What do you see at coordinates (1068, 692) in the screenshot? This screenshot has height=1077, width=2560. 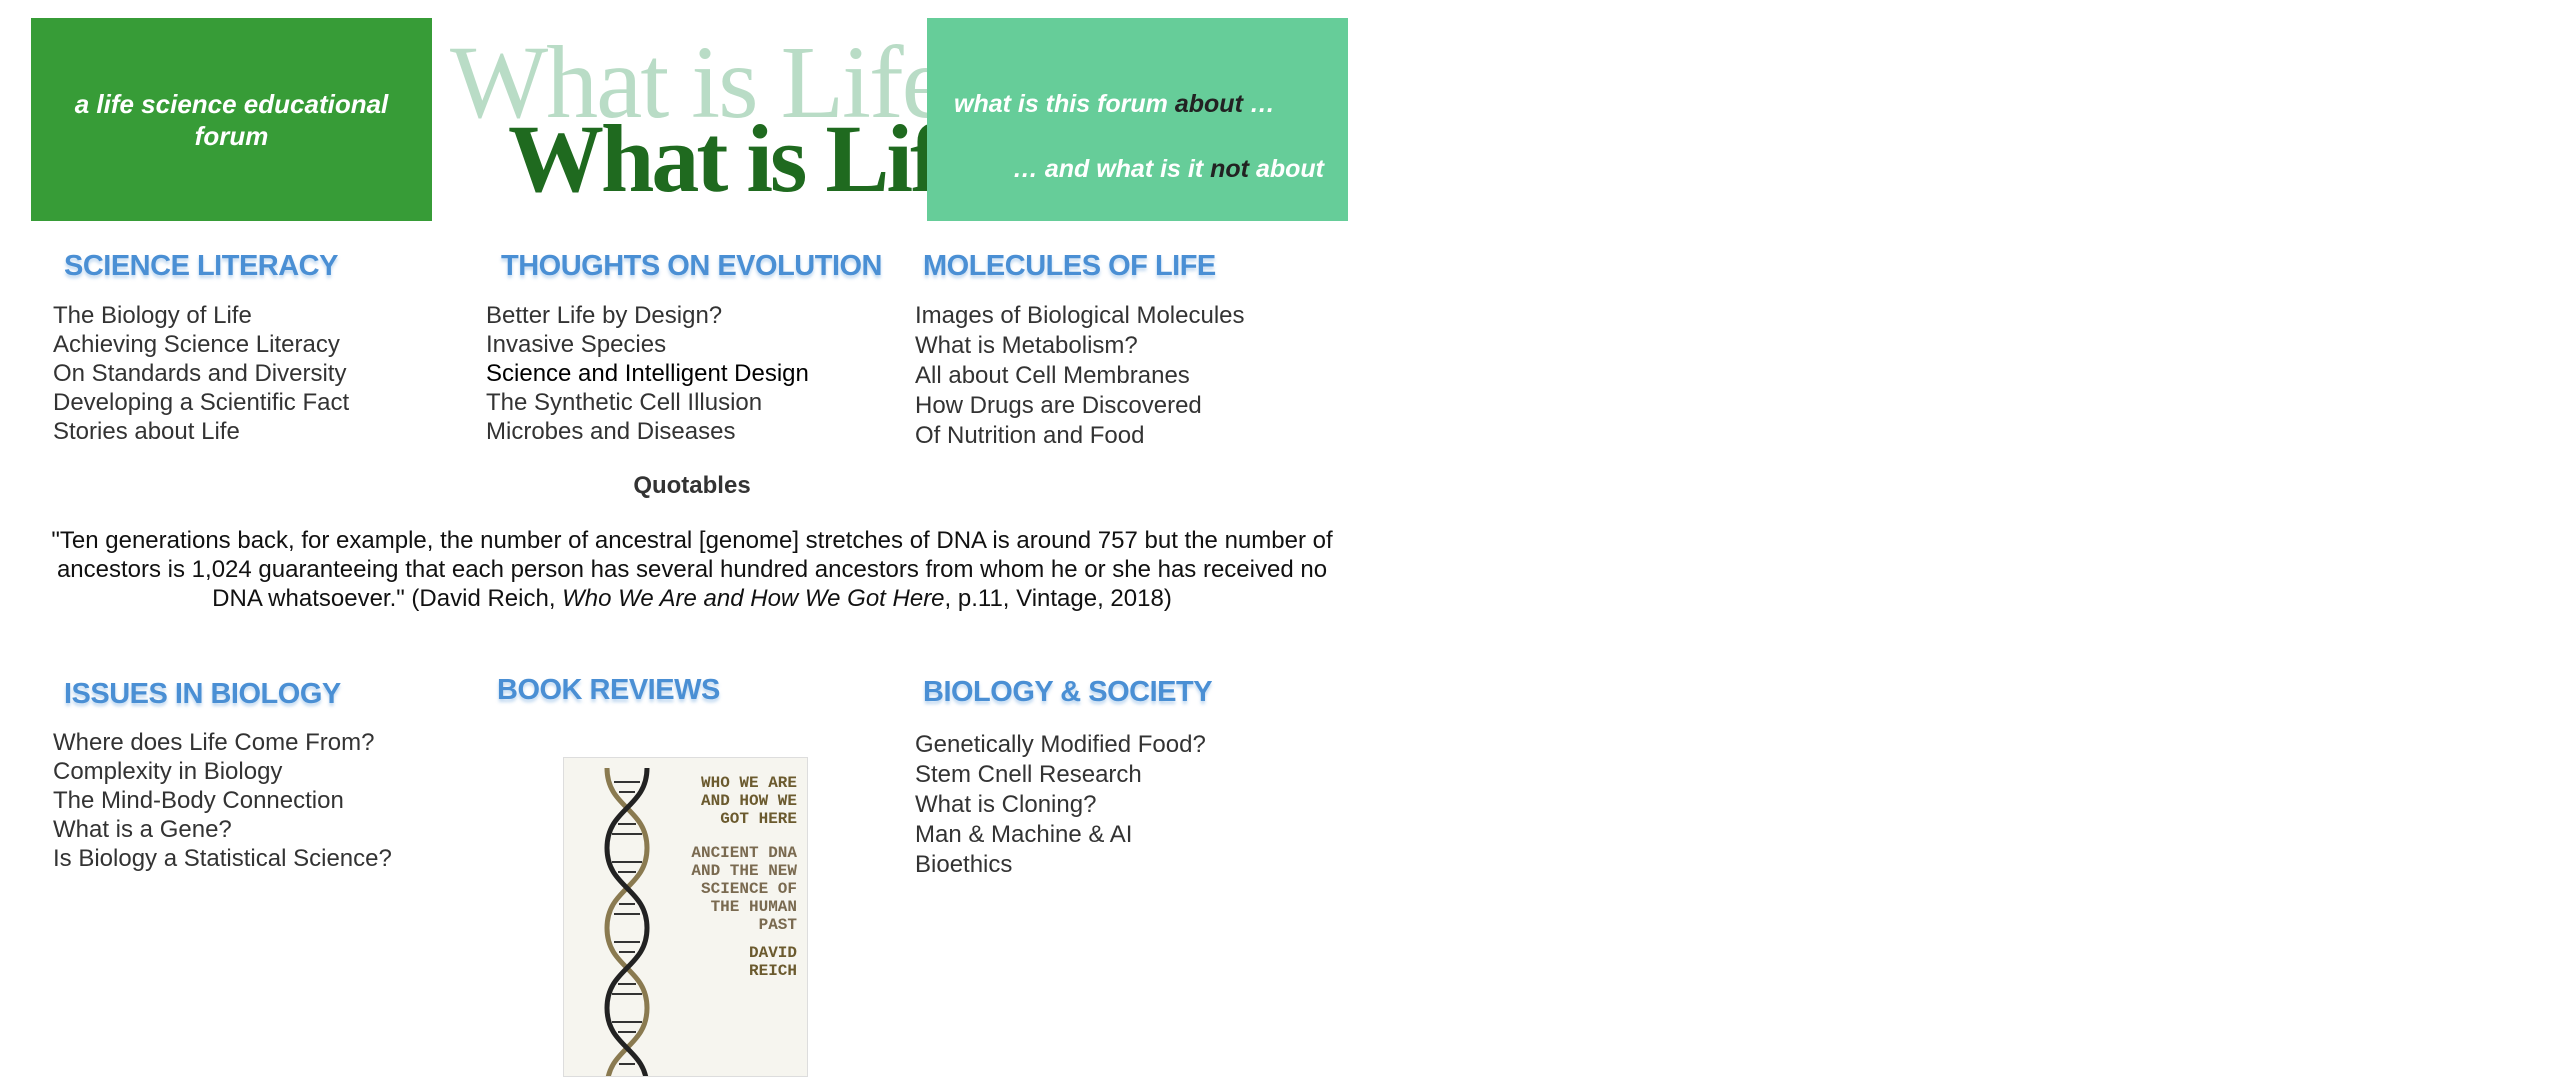 I see `heading-biology-and-society: BIOLOGY & SOCIETY` at bounding box center [1068, 692].